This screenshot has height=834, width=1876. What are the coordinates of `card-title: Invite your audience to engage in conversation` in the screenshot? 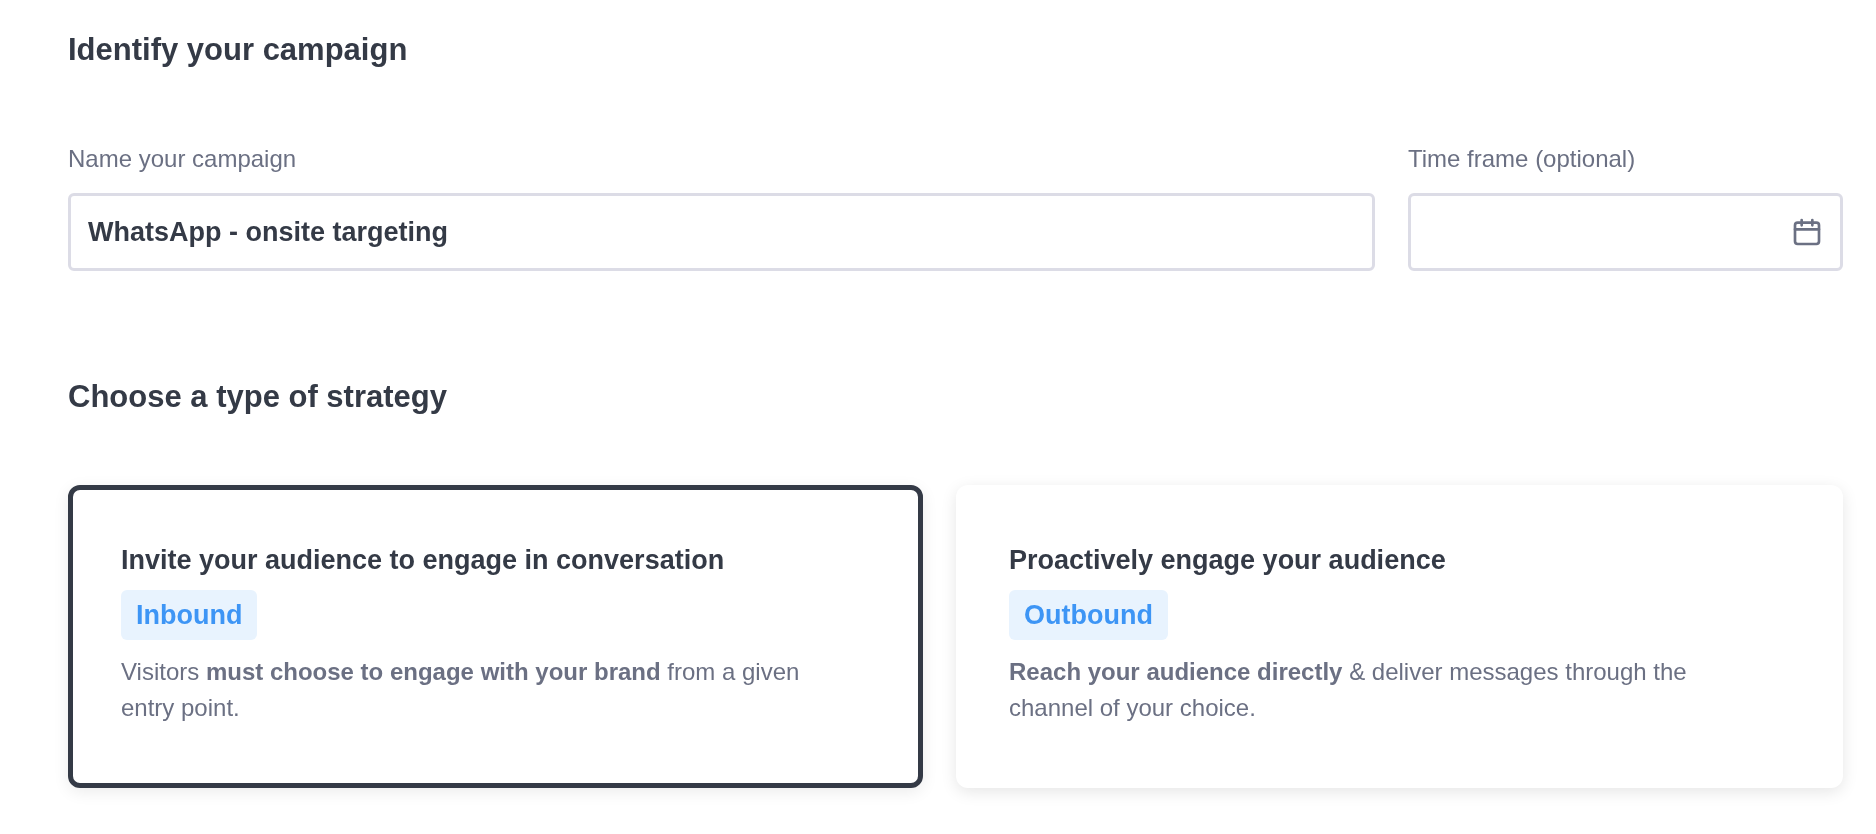 It's located at (423, 560).